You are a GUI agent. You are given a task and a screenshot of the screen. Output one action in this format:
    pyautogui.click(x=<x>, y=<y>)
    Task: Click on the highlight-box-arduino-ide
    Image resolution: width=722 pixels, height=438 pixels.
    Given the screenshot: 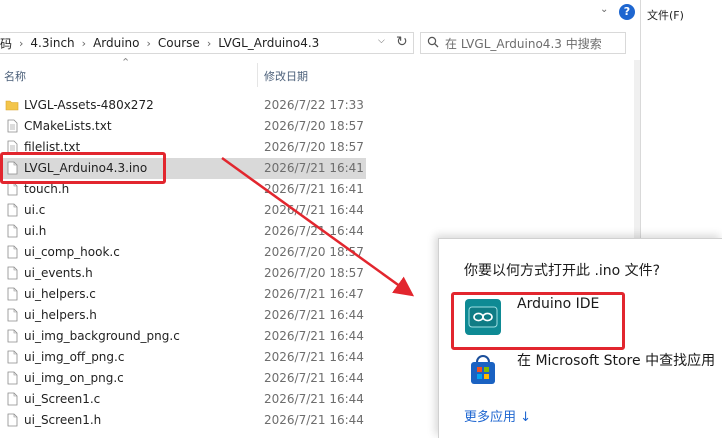 What is the action you would take?
    pyautogui.click(x=538, y=321)
    